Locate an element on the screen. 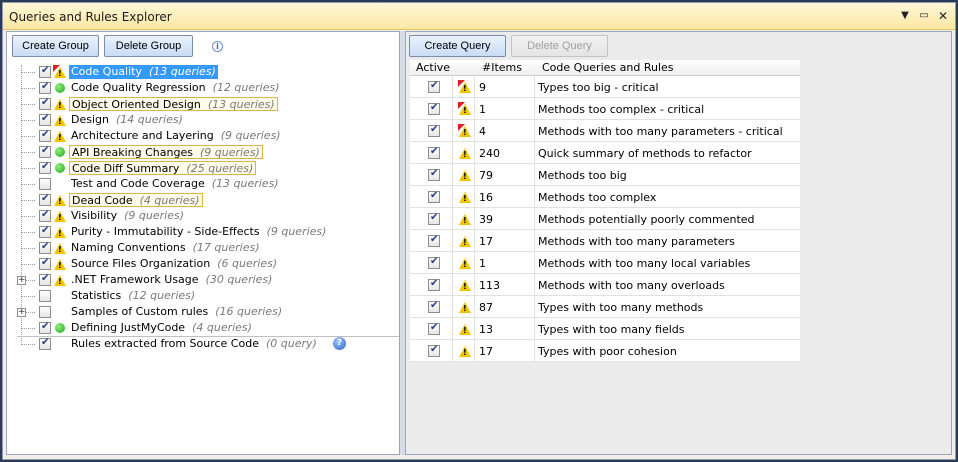  query-name: Methods with too many parameters is located at coordinates (636, 241).